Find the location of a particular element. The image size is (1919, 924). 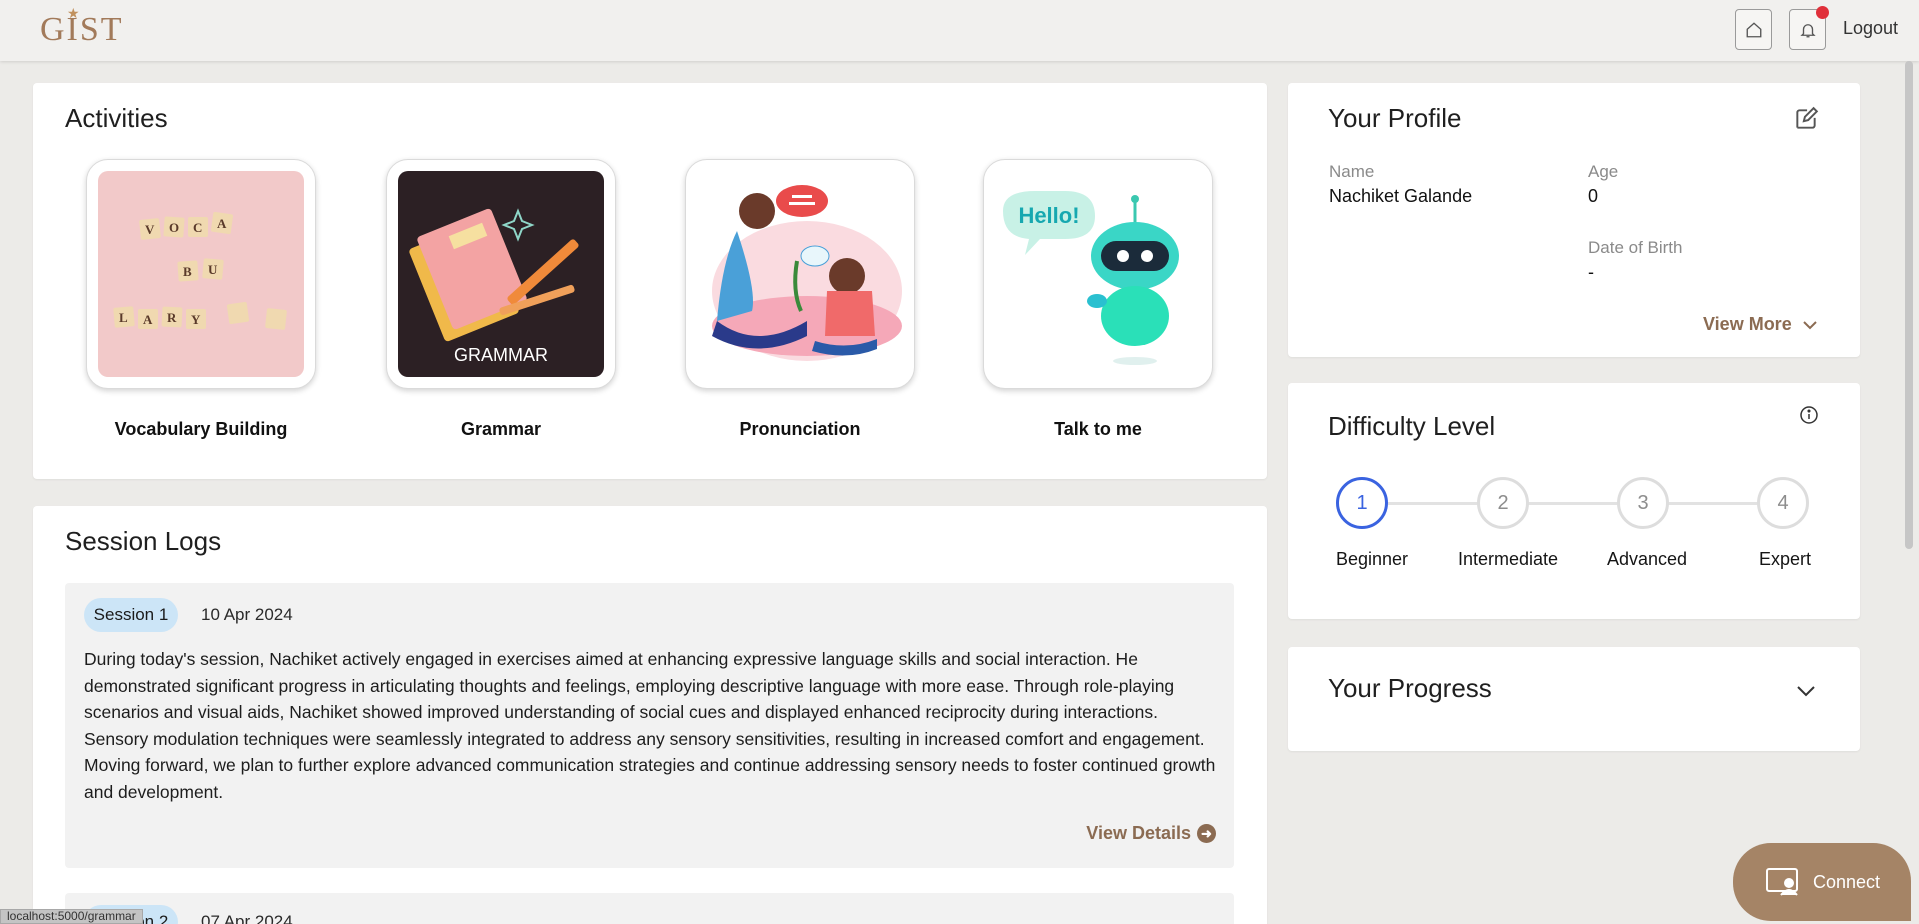

activity-image-frame is located at coordinates (800, 274).